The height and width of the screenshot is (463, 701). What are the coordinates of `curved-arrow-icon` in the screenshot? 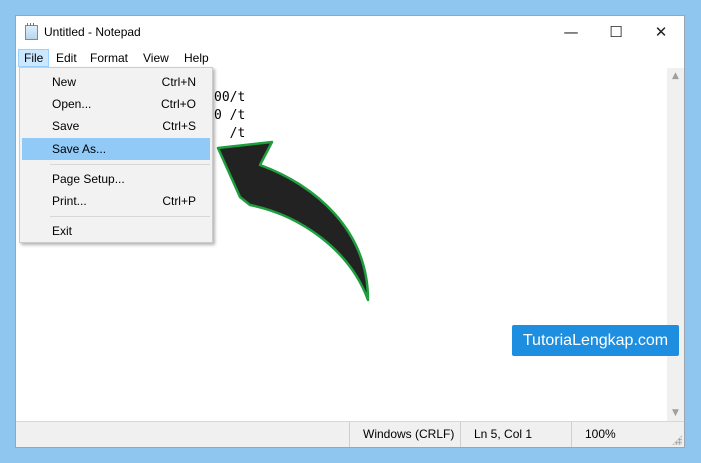 It's located at (293, 221).